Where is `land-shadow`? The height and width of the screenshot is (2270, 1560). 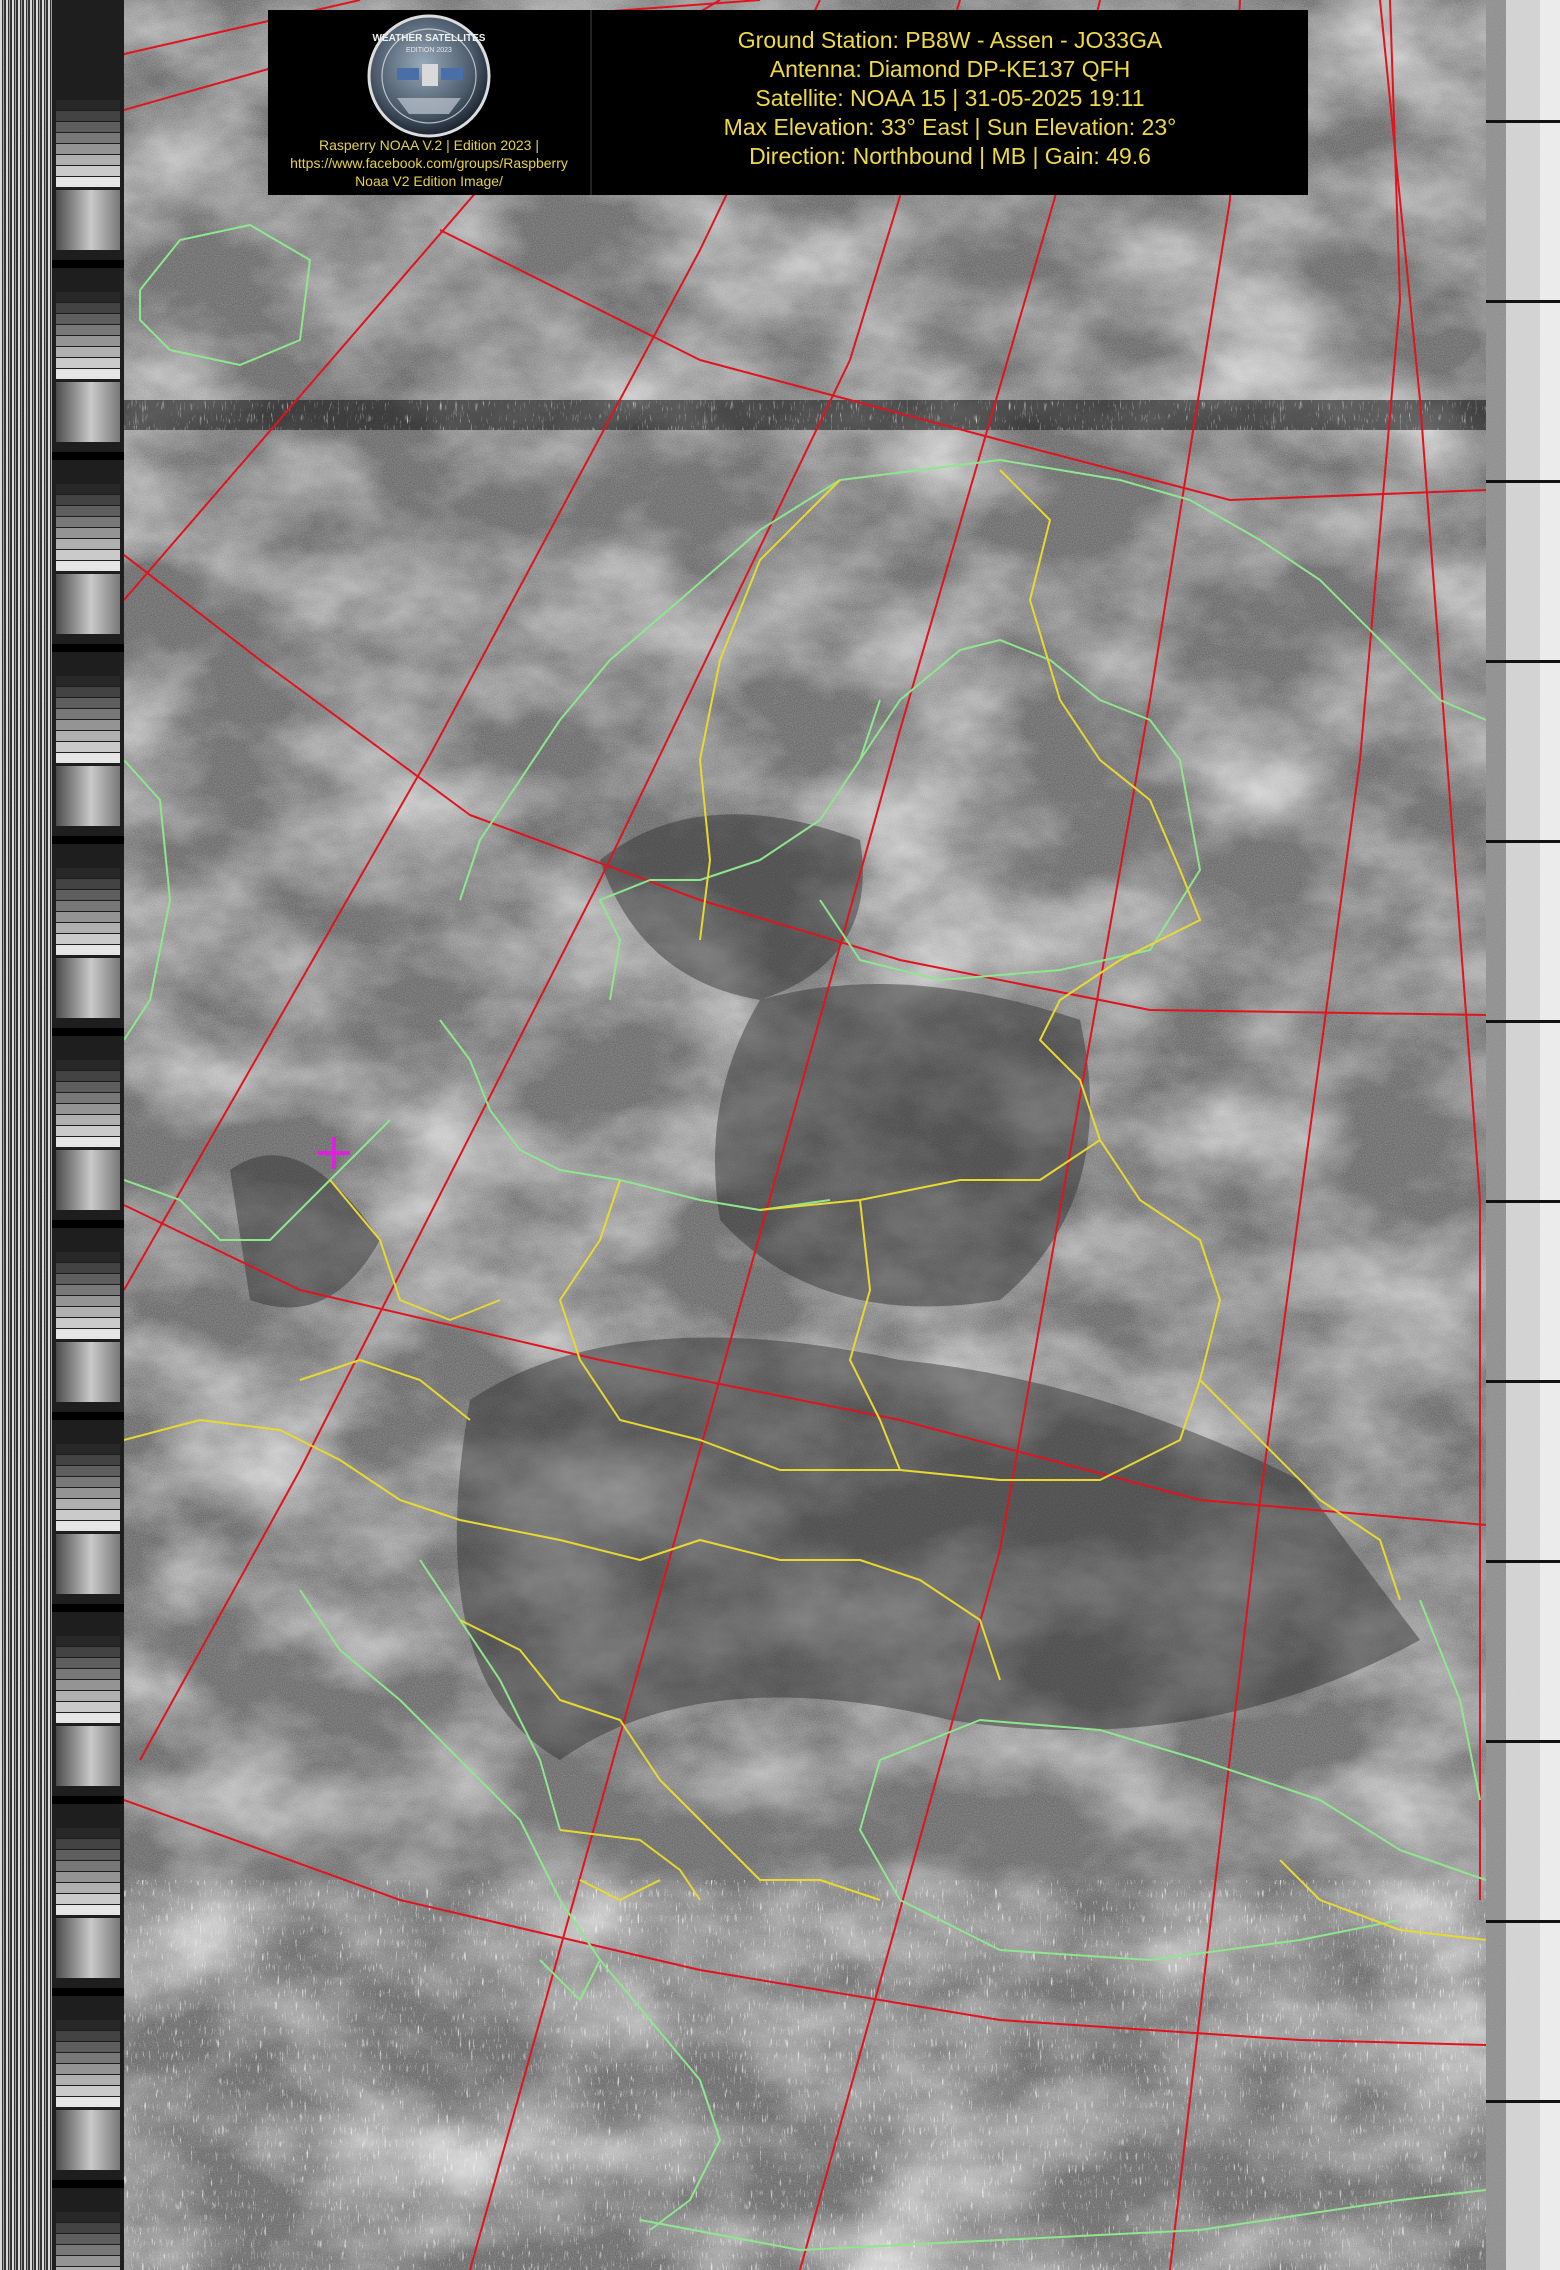 land-shadow is located at coordinates (902, 1145).